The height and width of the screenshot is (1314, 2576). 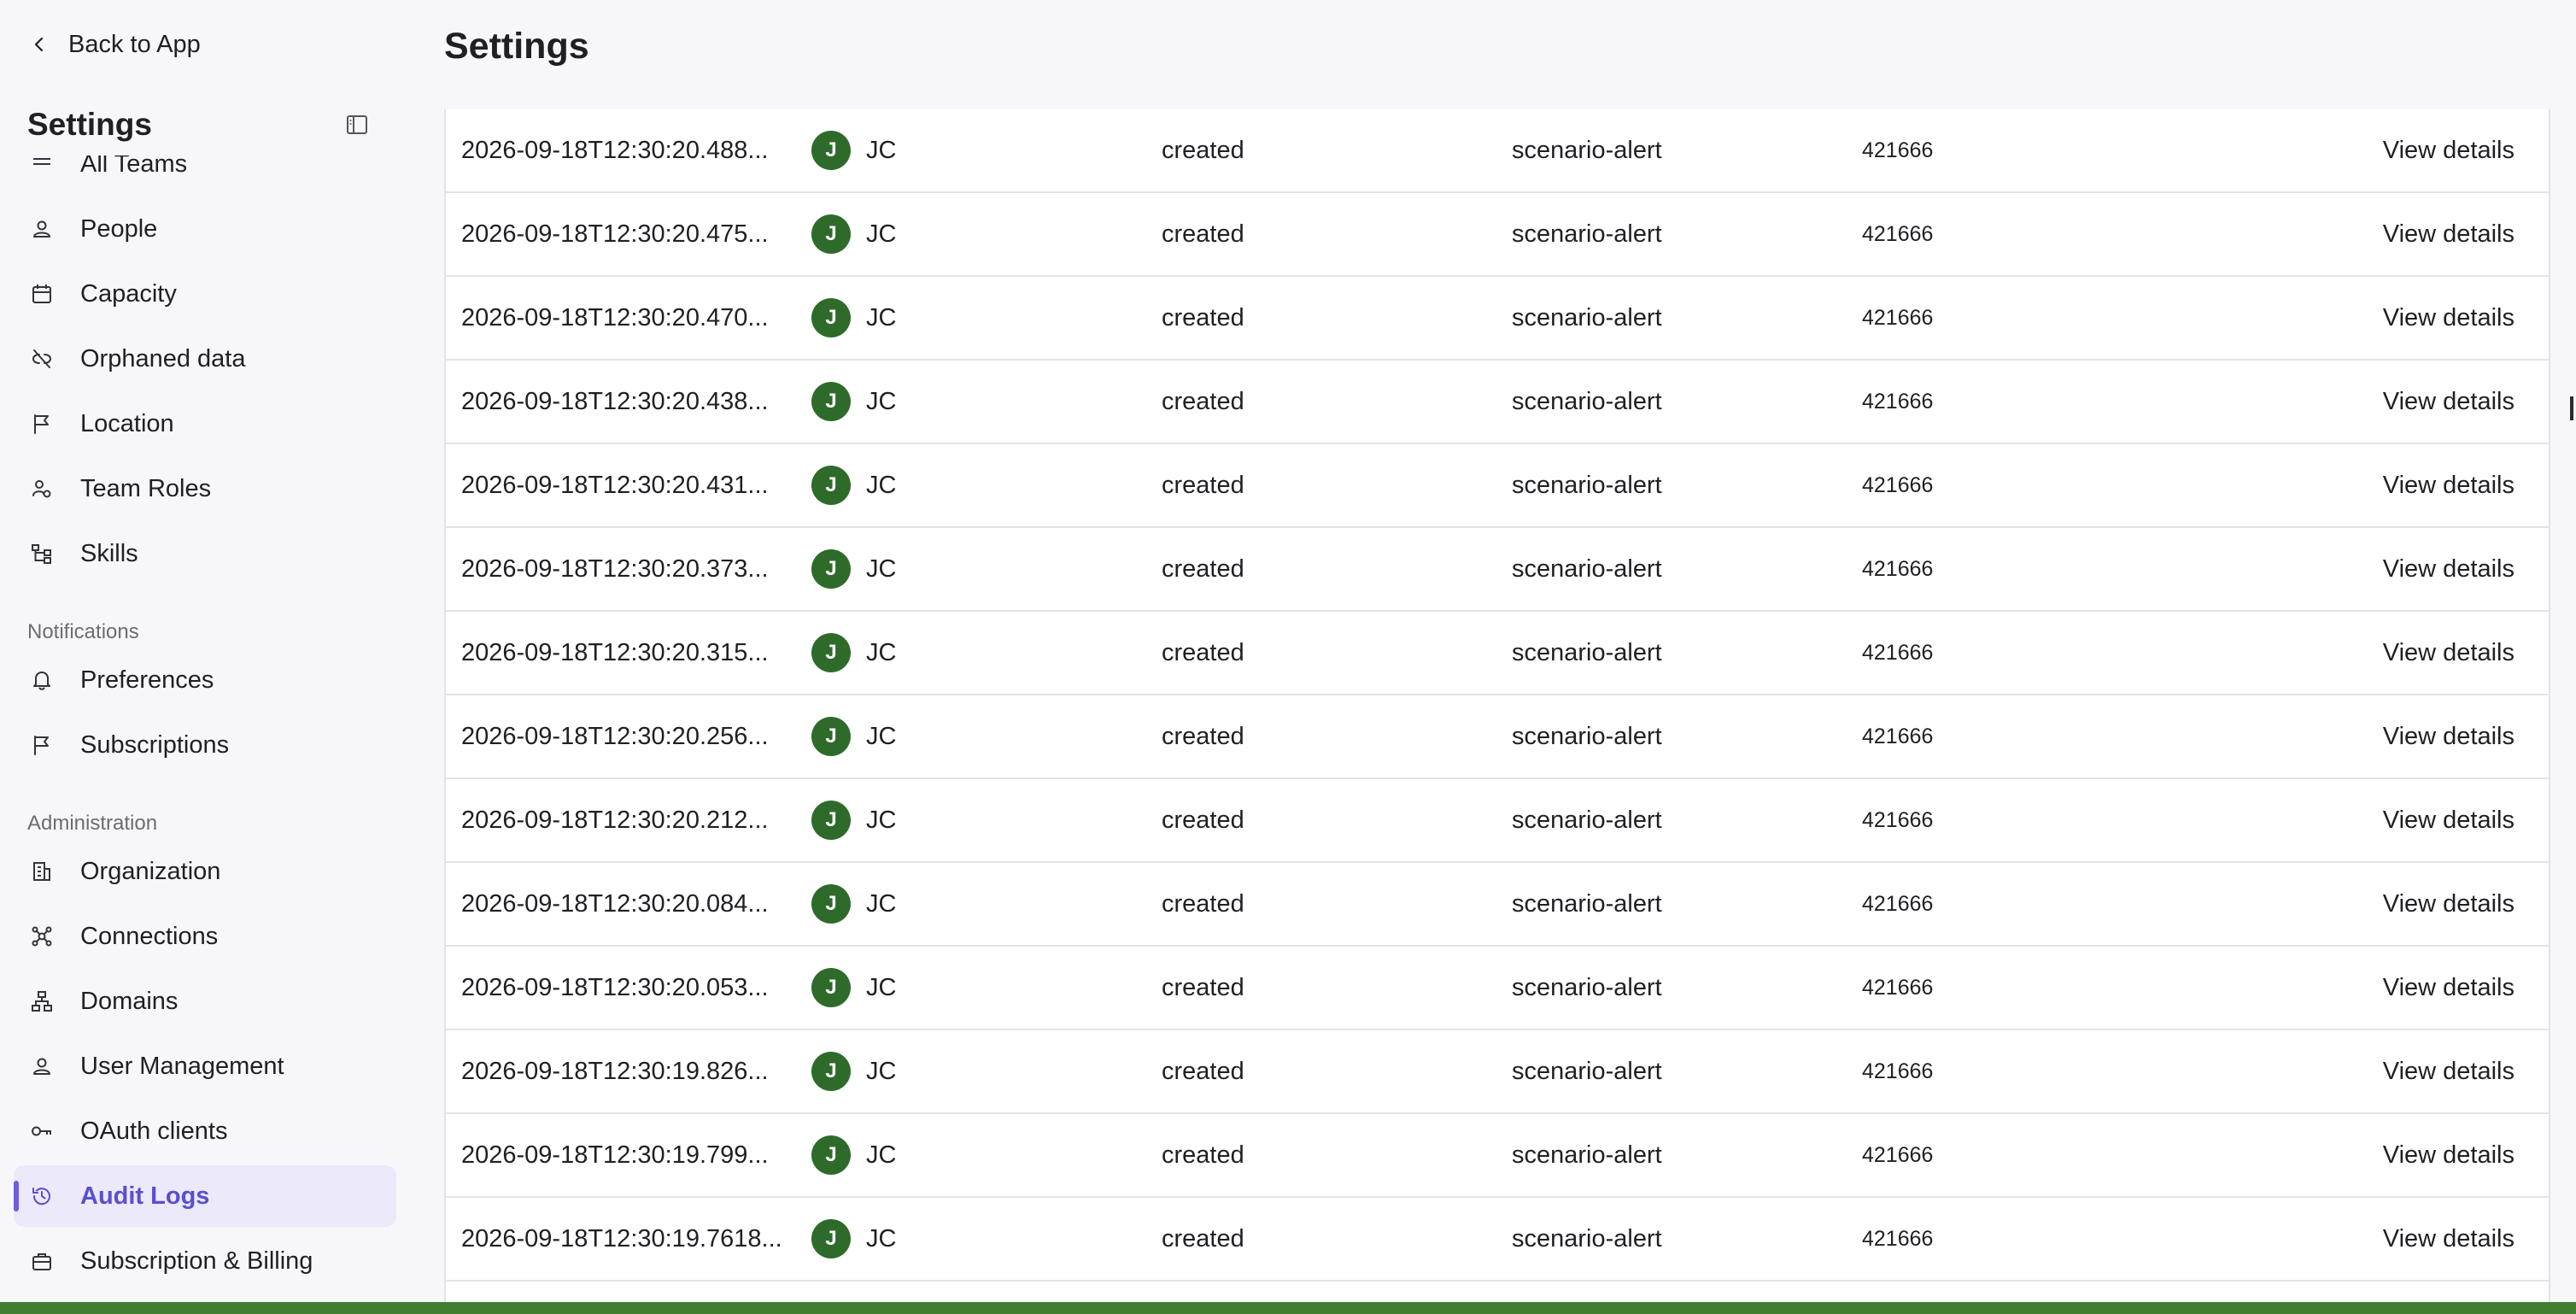 What do you see at coordinates (205, 871) in the screenshot?
I see `sidebar-item-organization: Organization` at bounding box center [205, 871].